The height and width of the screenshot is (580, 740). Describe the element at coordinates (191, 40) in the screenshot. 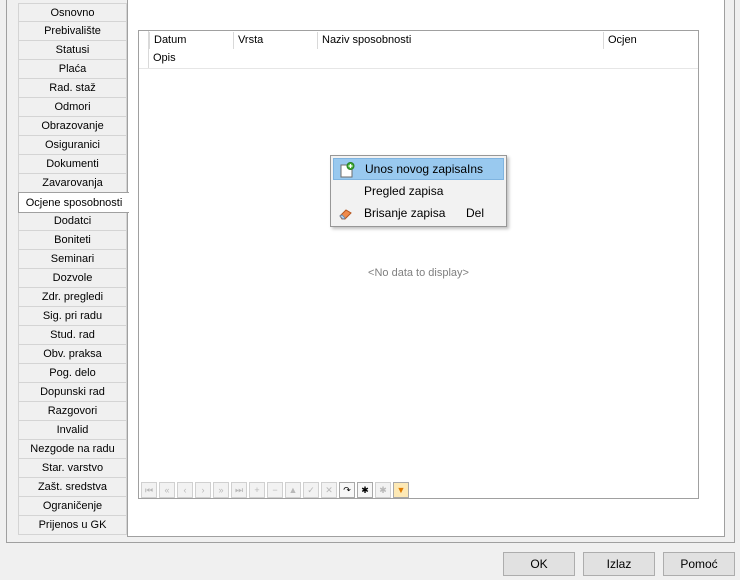

I see `column-header-datum: Datum` at that location.